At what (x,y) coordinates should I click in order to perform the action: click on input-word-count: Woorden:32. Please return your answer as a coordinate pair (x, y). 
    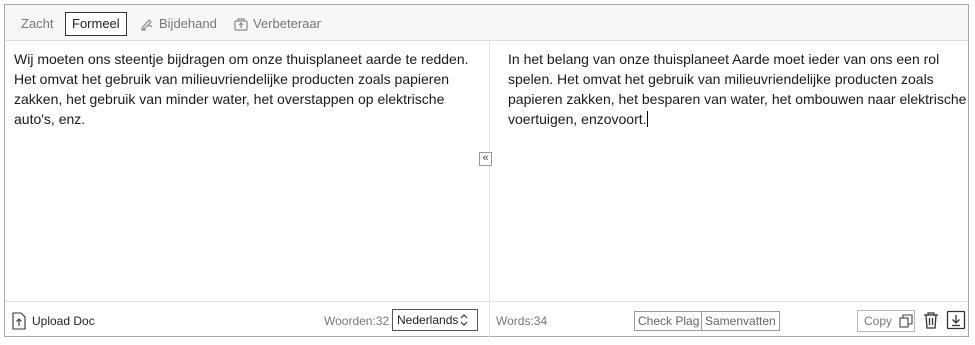
    Looking at the image, I should click on (357, 321).